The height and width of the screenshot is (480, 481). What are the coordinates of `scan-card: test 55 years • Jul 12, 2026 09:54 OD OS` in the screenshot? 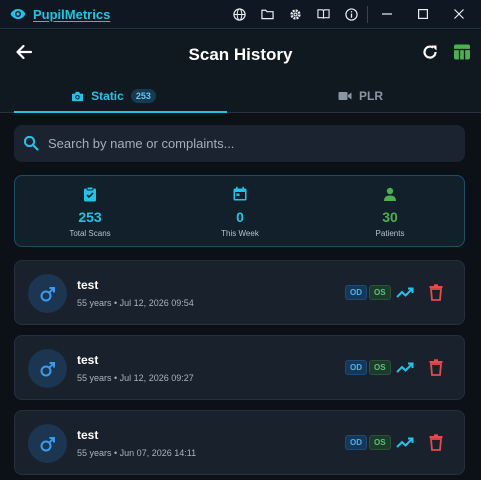 It's located at (239, 292).